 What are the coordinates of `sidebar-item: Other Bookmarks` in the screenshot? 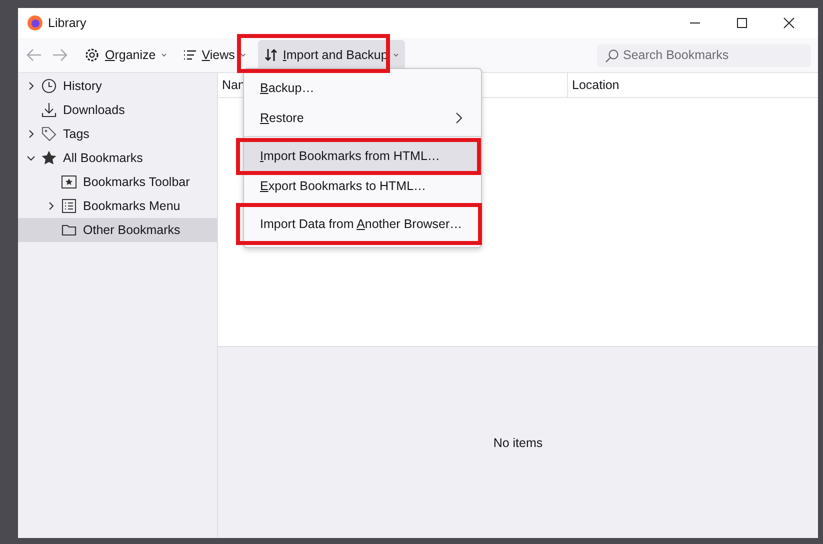 It's located at (117, 230).